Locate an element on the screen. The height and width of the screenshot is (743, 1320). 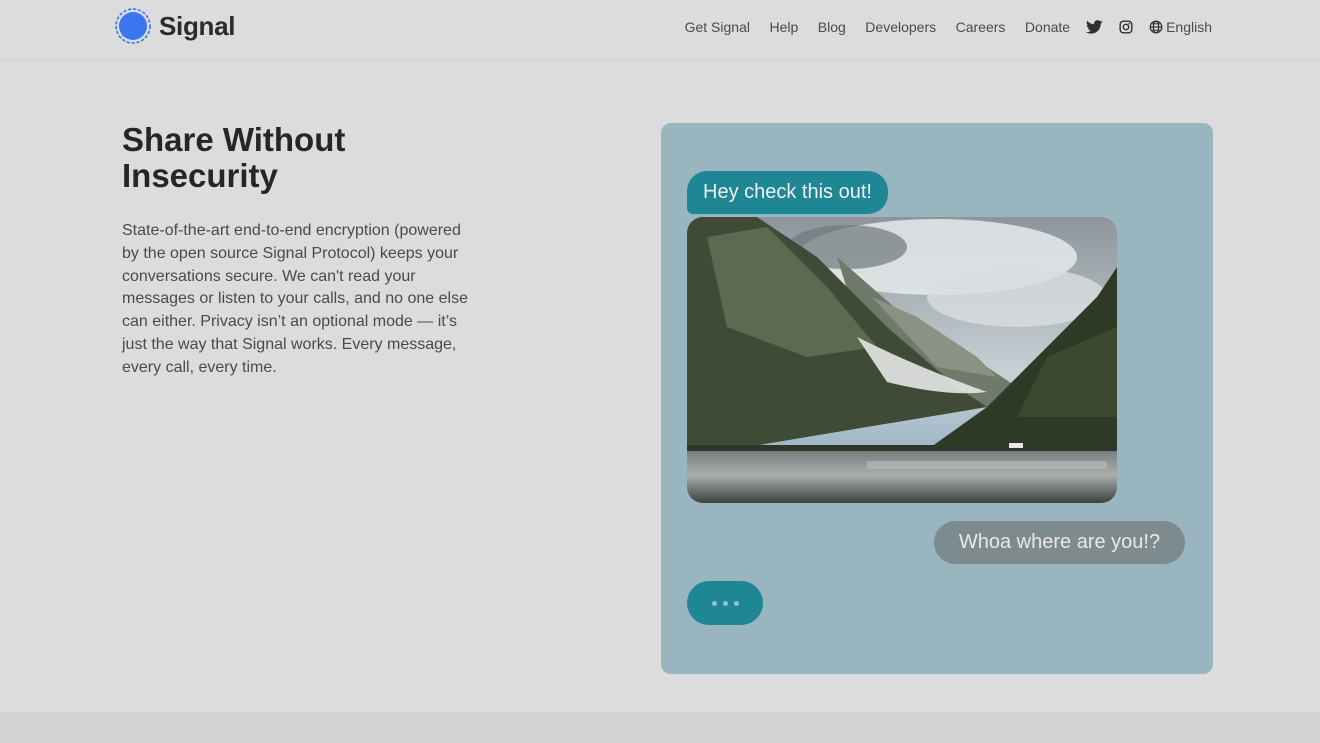
language-selector: English is located at coordinates (1180, 27).